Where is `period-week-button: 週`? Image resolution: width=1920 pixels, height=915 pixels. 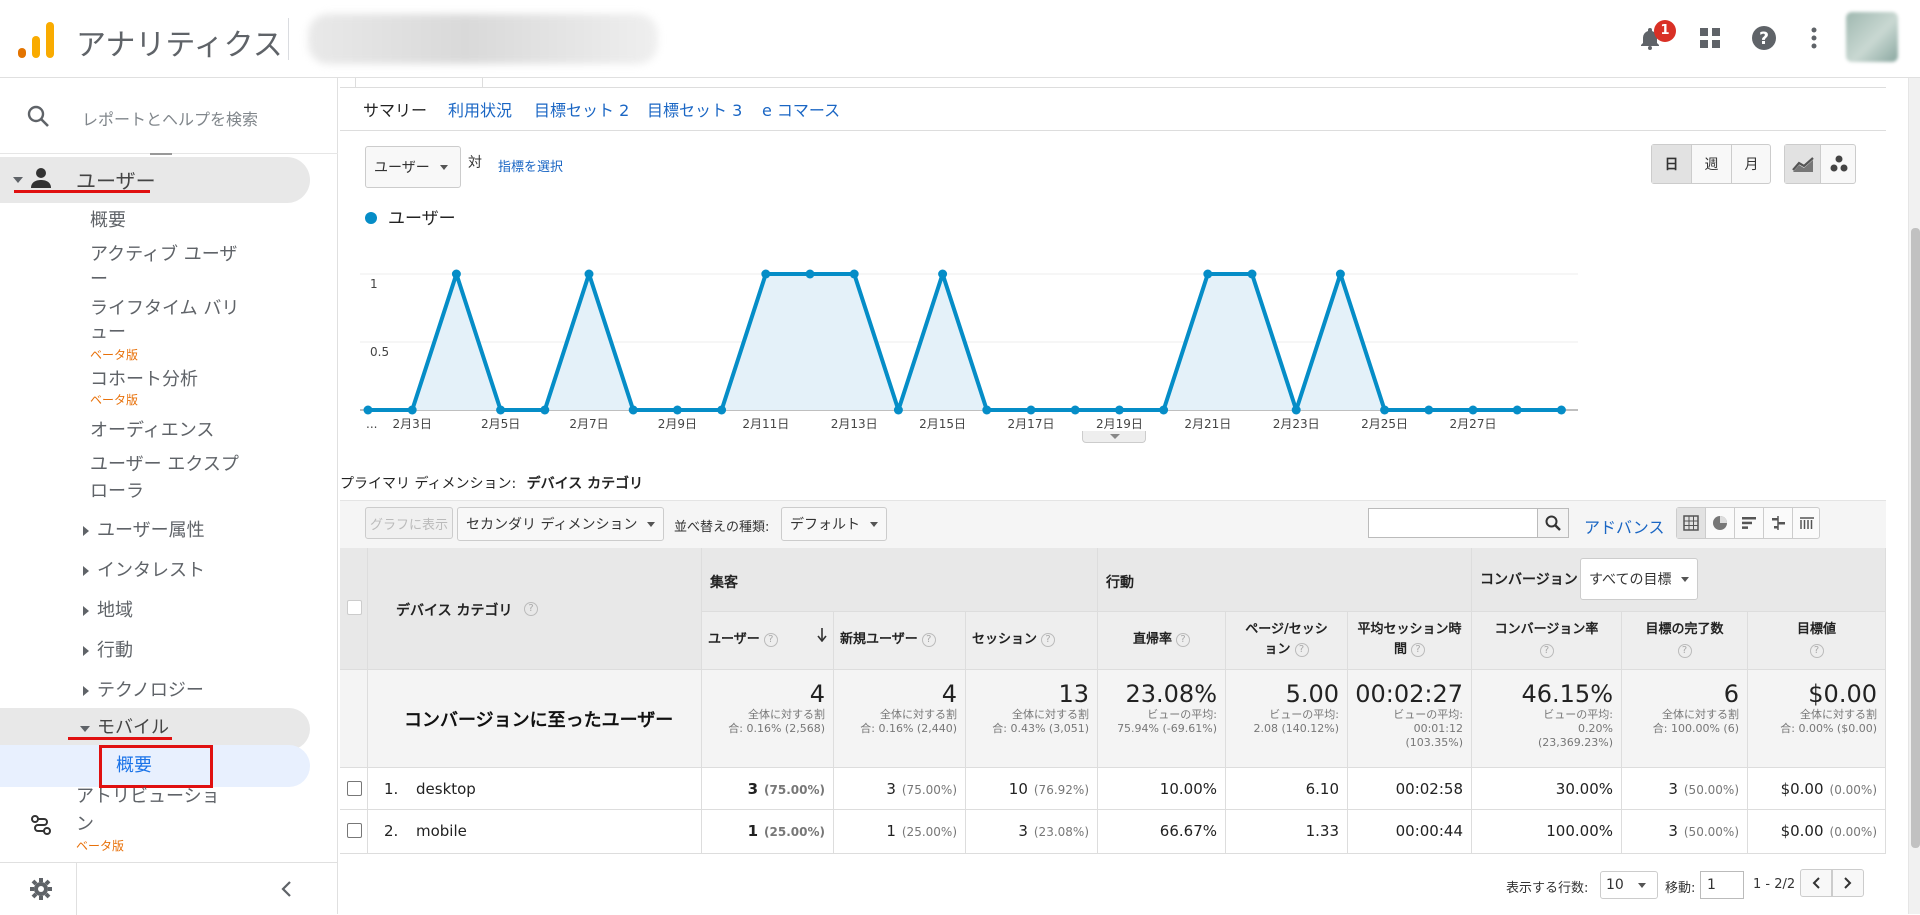 period-week-button: 週 is located at coordinates (1712, 164).